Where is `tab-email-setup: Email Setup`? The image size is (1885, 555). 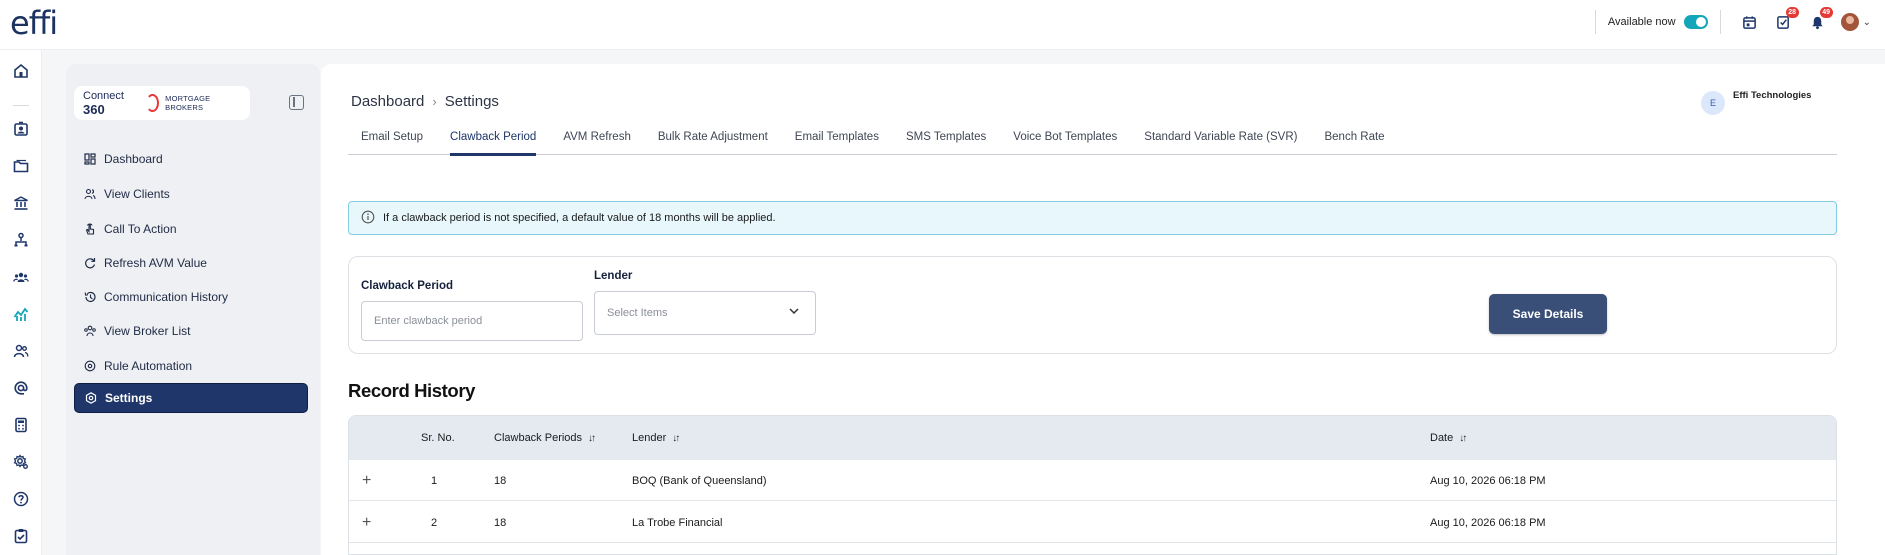 tab-email-setup: Email Setup is located at coordinates (392, 142).